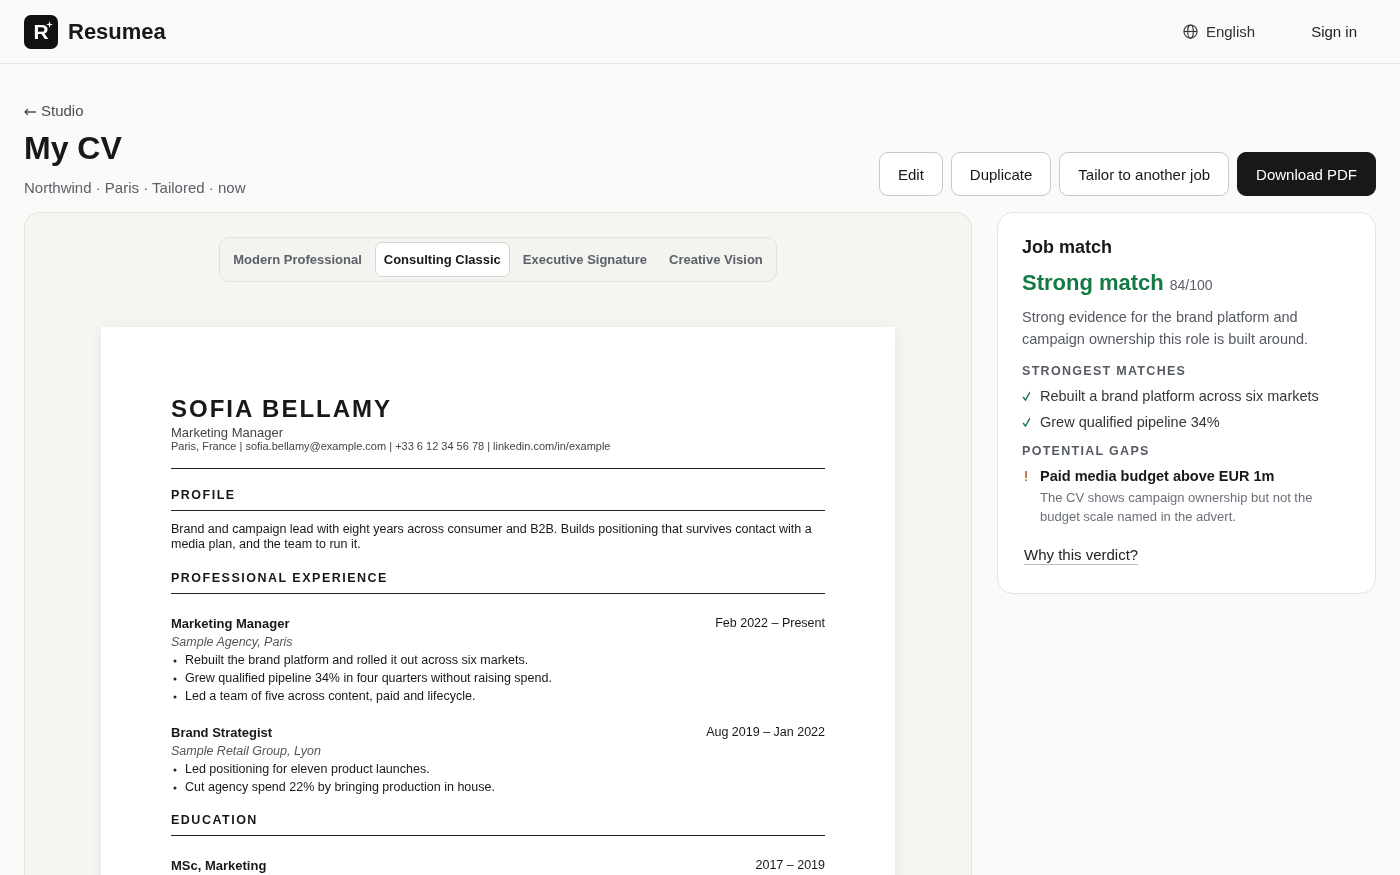  I want to click on verdict: Strong match, so click(1093, 283).